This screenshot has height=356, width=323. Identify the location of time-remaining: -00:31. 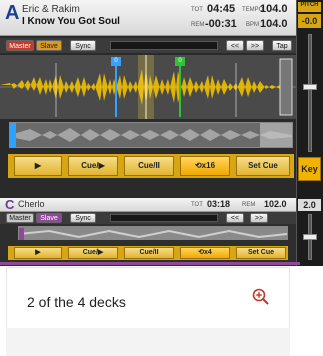
(221, 24).